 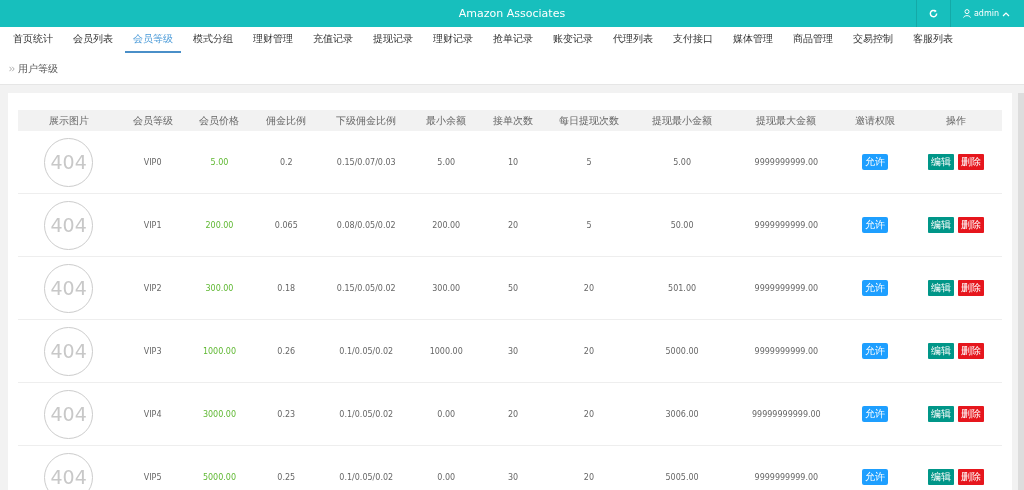 I want to click on table-cell: 10, so click(x=513, y=162).